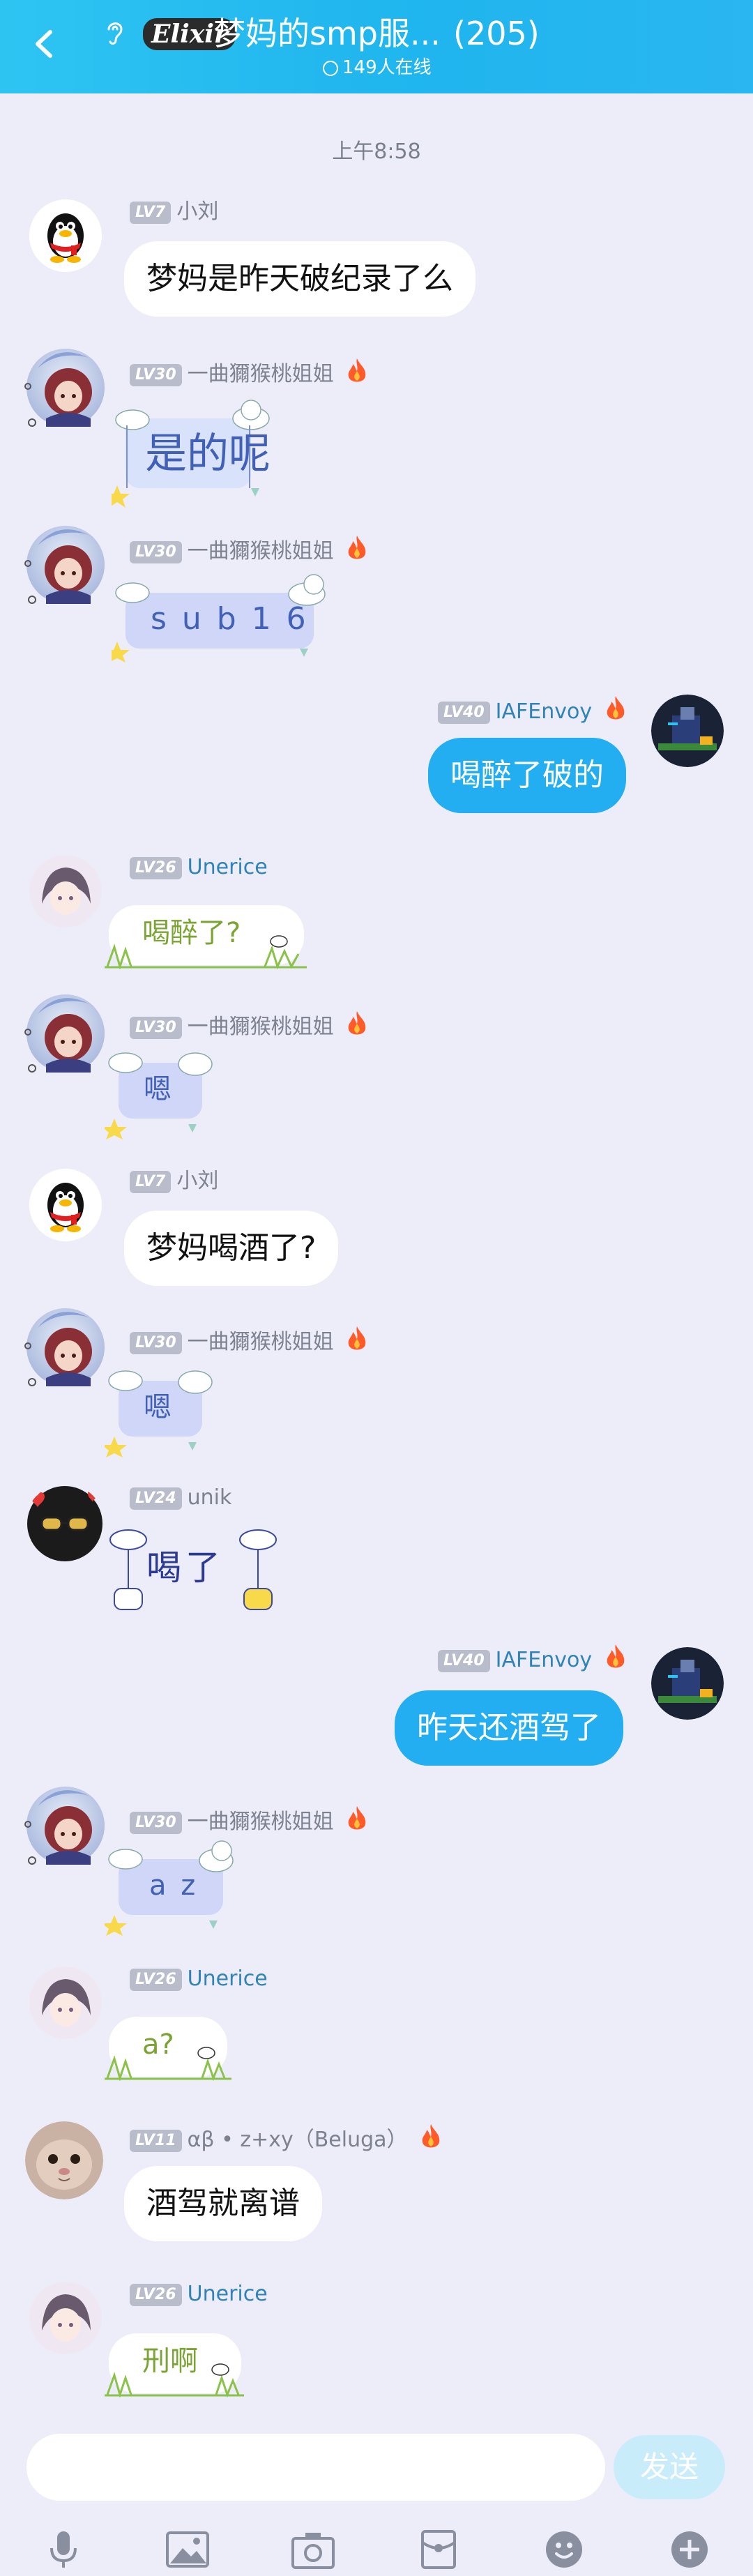 The image size is (753, 2576). I want to click on avatar-beluga, so click(64, 2160).